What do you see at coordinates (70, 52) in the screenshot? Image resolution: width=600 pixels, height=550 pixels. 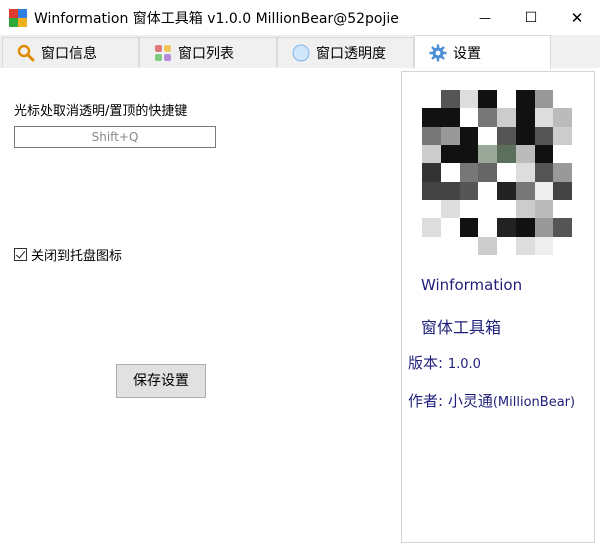 I see `tab-window-info: 窗口信息` at bounding box center [70, 52].